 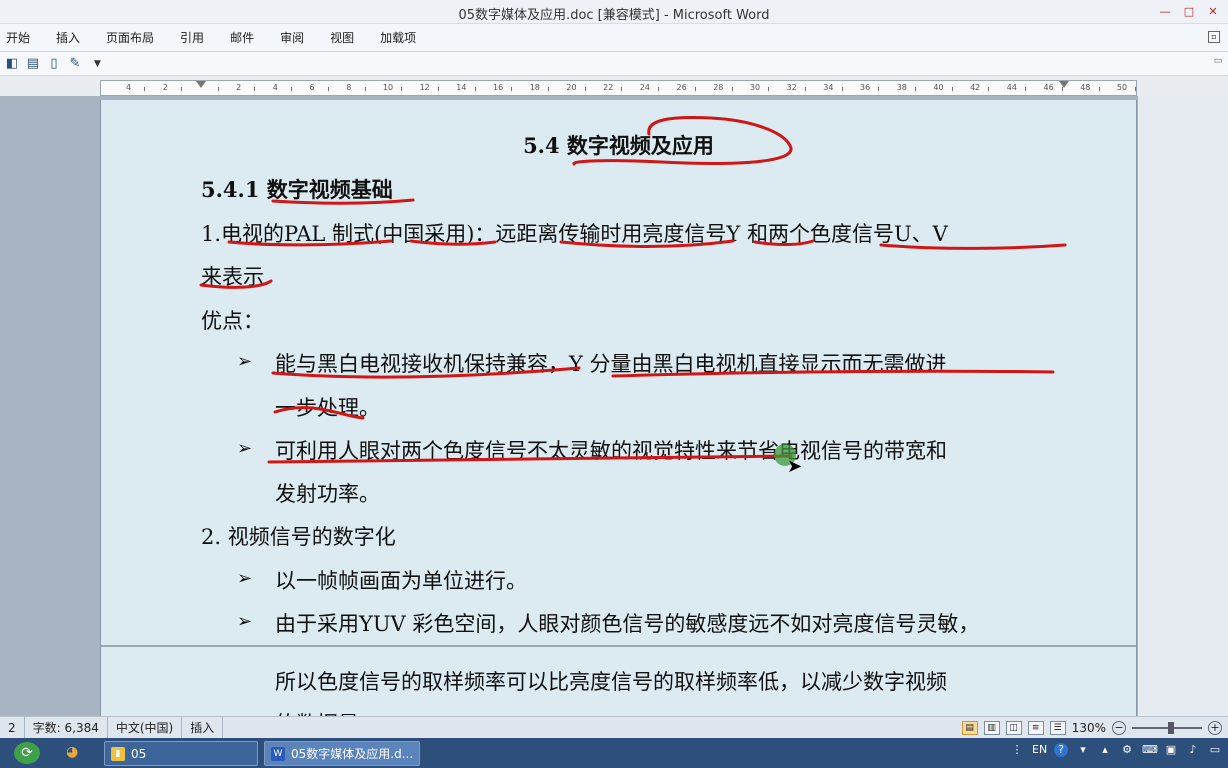 What do you see at coordinates (1119, 728) in the screenshot?
I see `zoom-out-icon: −` at bounding box center [1119, 728].